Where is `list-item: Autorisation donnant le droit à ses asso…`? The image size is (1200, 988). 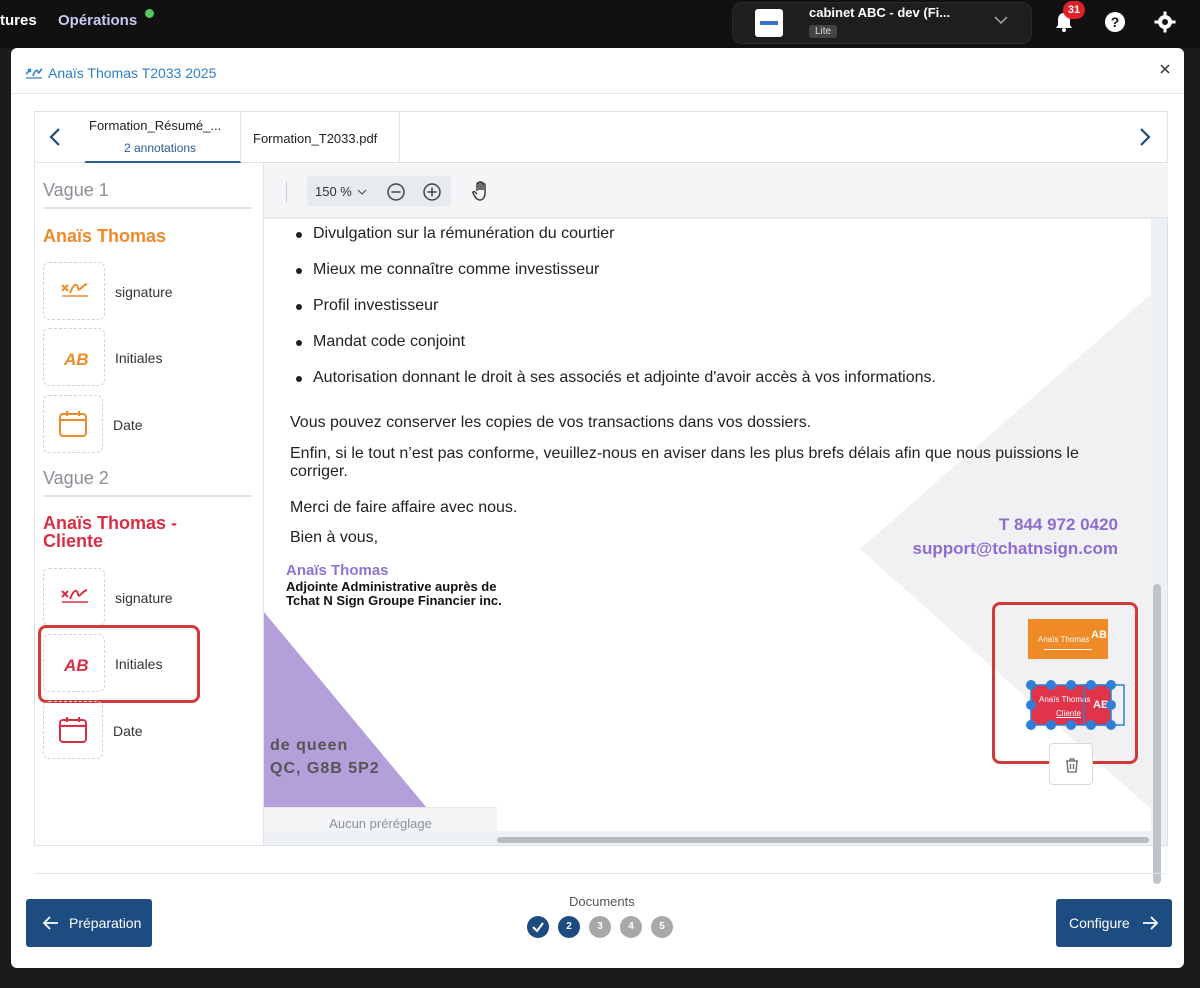 list-item: Autorisation donnant le droit à ses asso… is located at coordinates (615, 387).